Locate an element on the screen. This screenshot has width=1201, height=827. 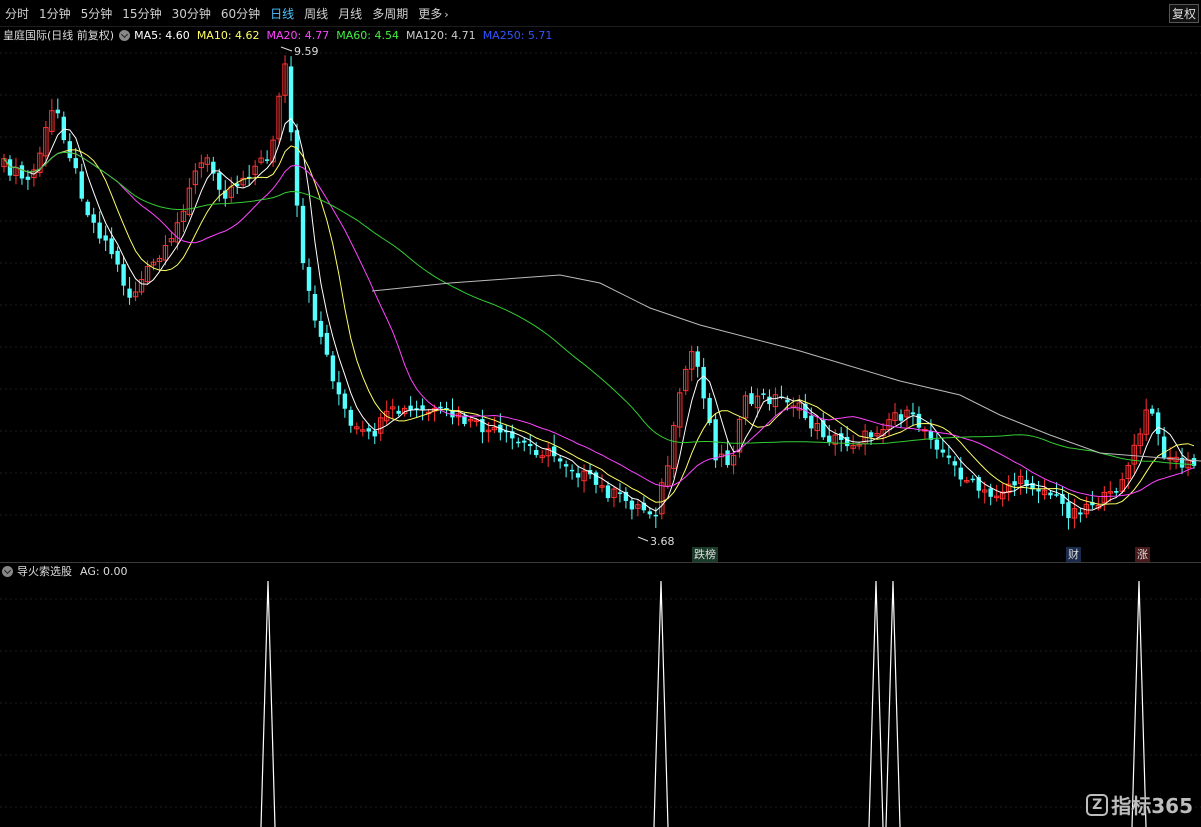
period-tab: 日线 is located at coordinates (282, 13).